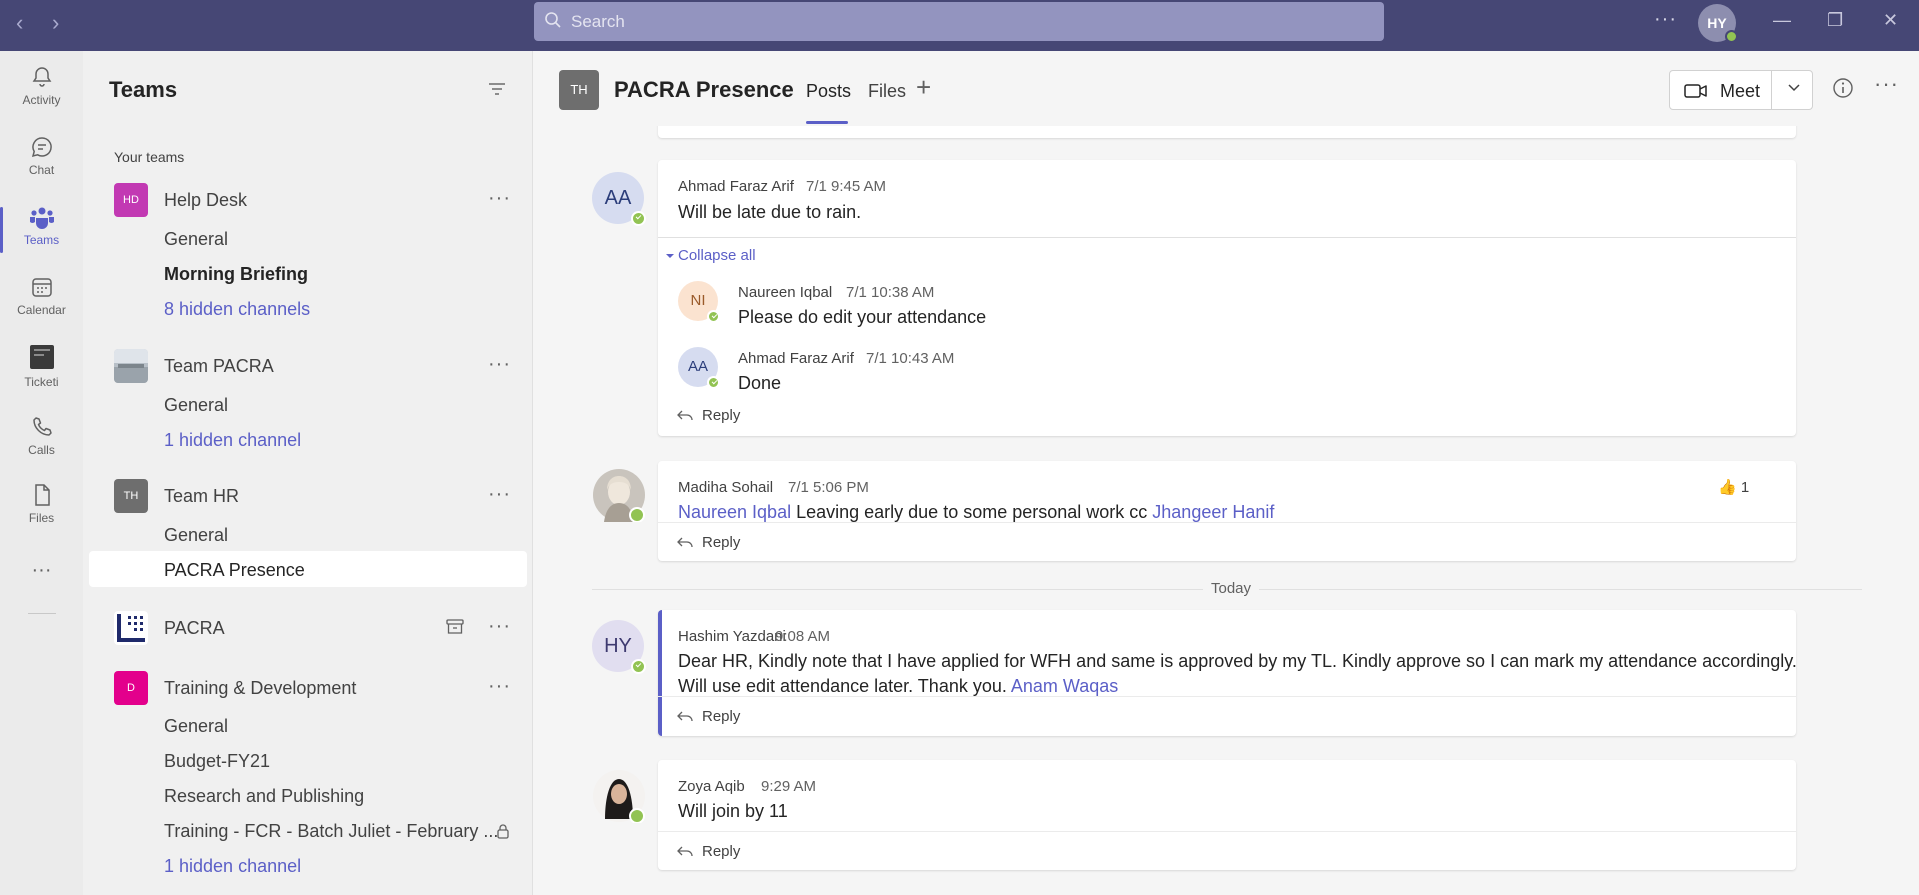 The width and height of the screenshot is (1919, 895). What do you see at coordinates (579, 90) in the screenshot?
I see `channel-team-avatar: TH` at bounding box center [579, 90].